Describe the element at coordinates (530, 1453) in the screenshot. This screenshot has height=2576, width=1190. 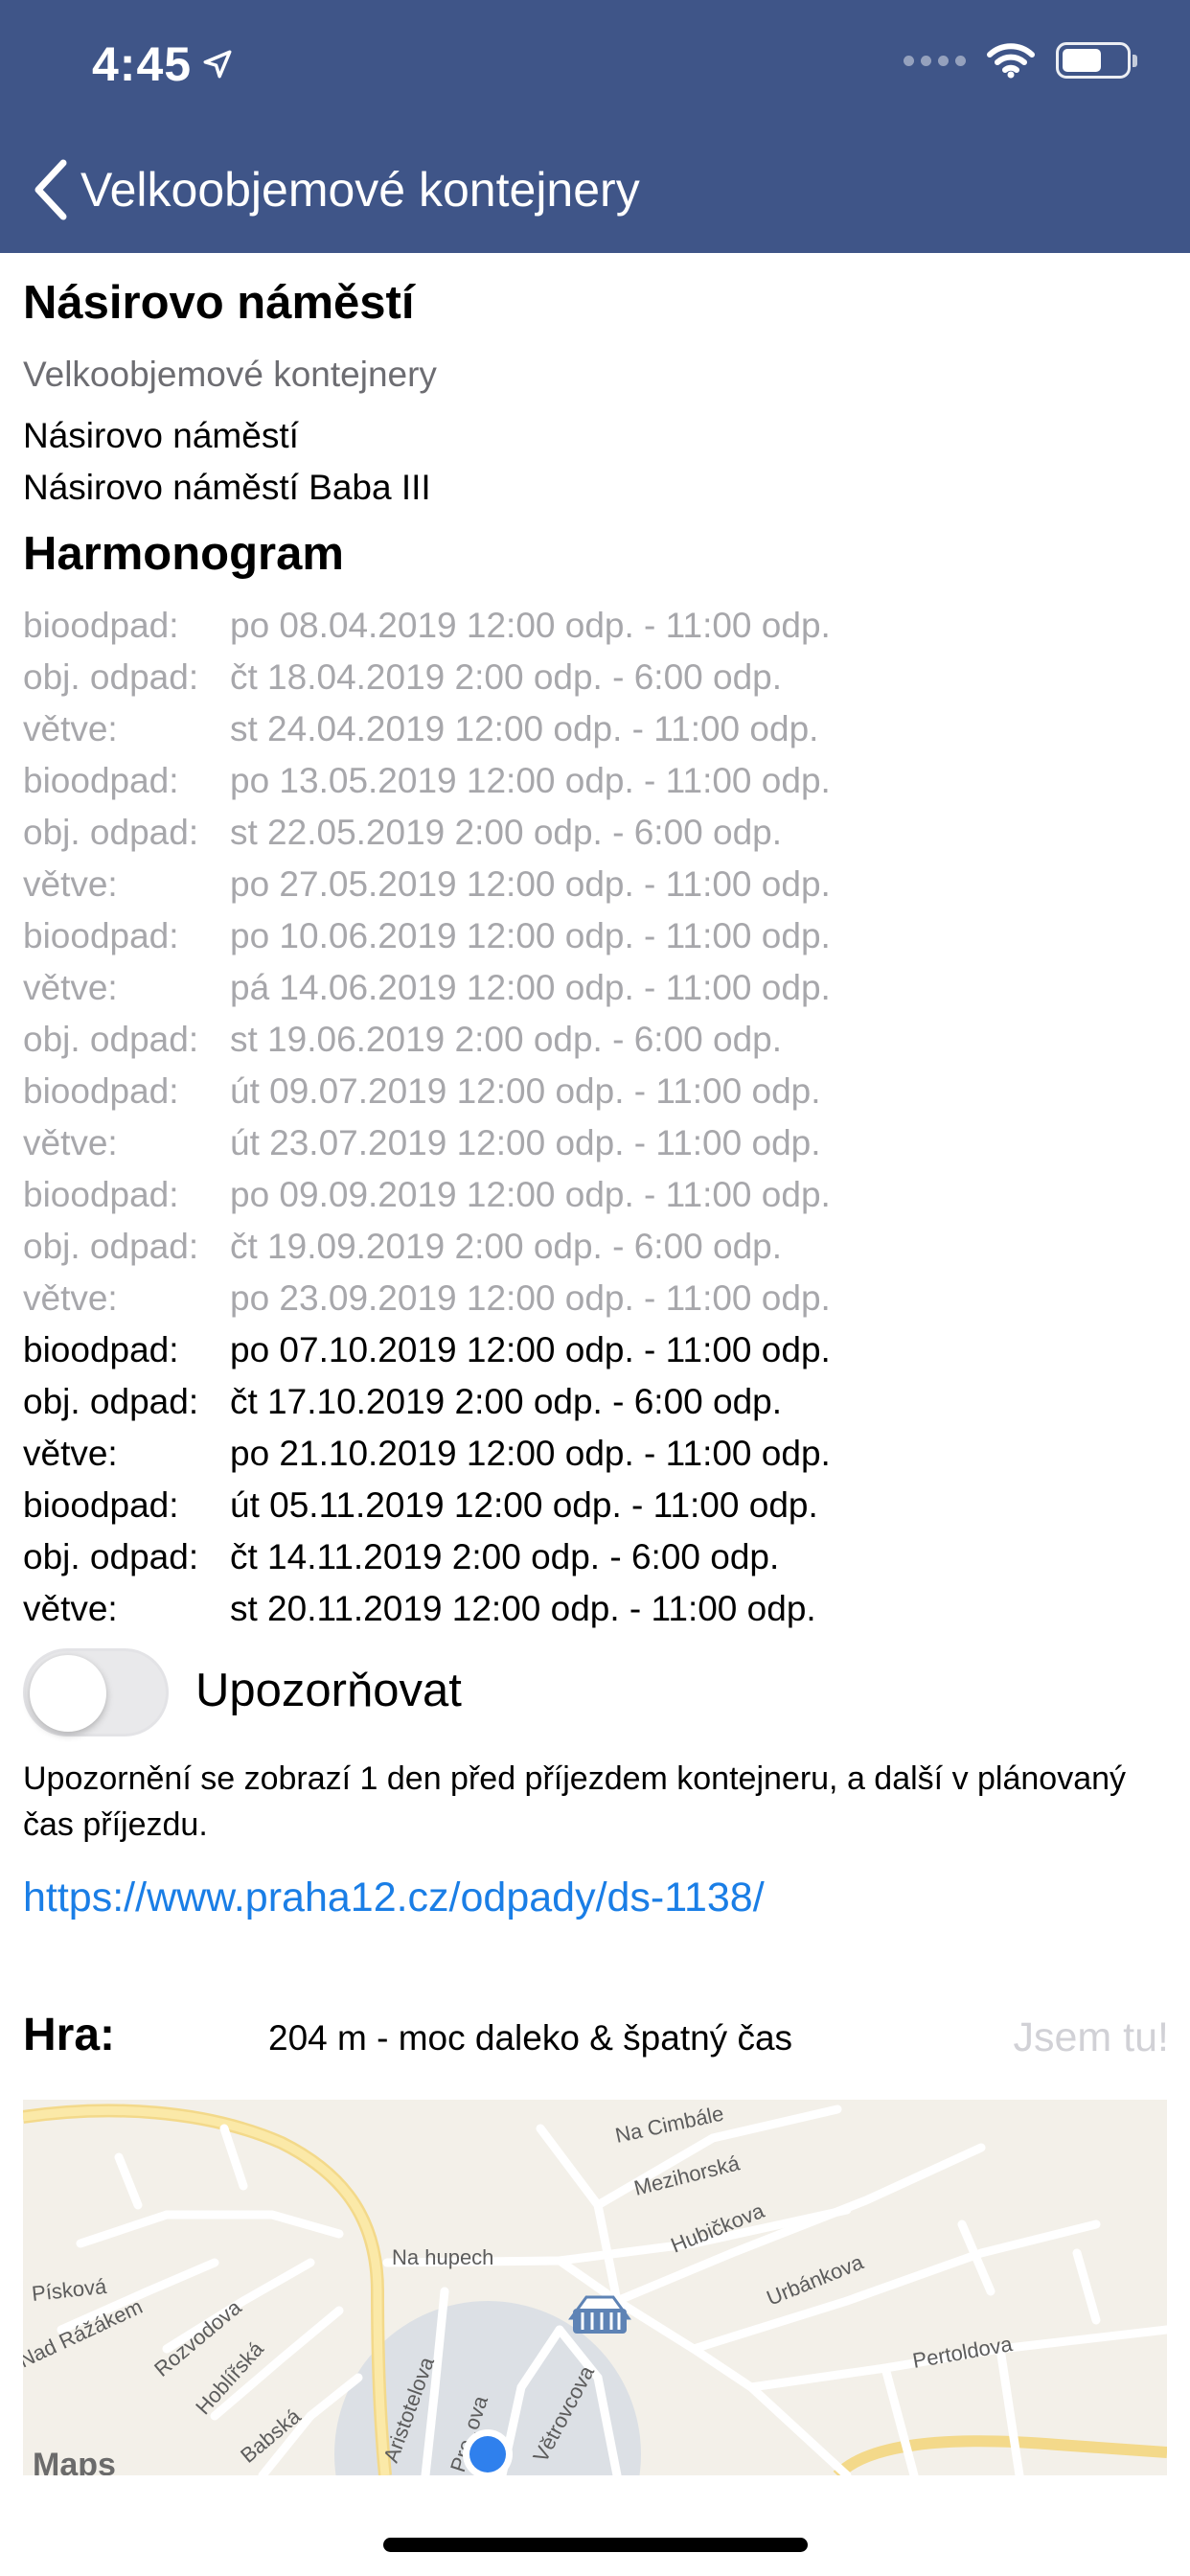
I see `pickup-time: po 21.10.2019 12:00 odp. - 11:00 odp.` at that location.